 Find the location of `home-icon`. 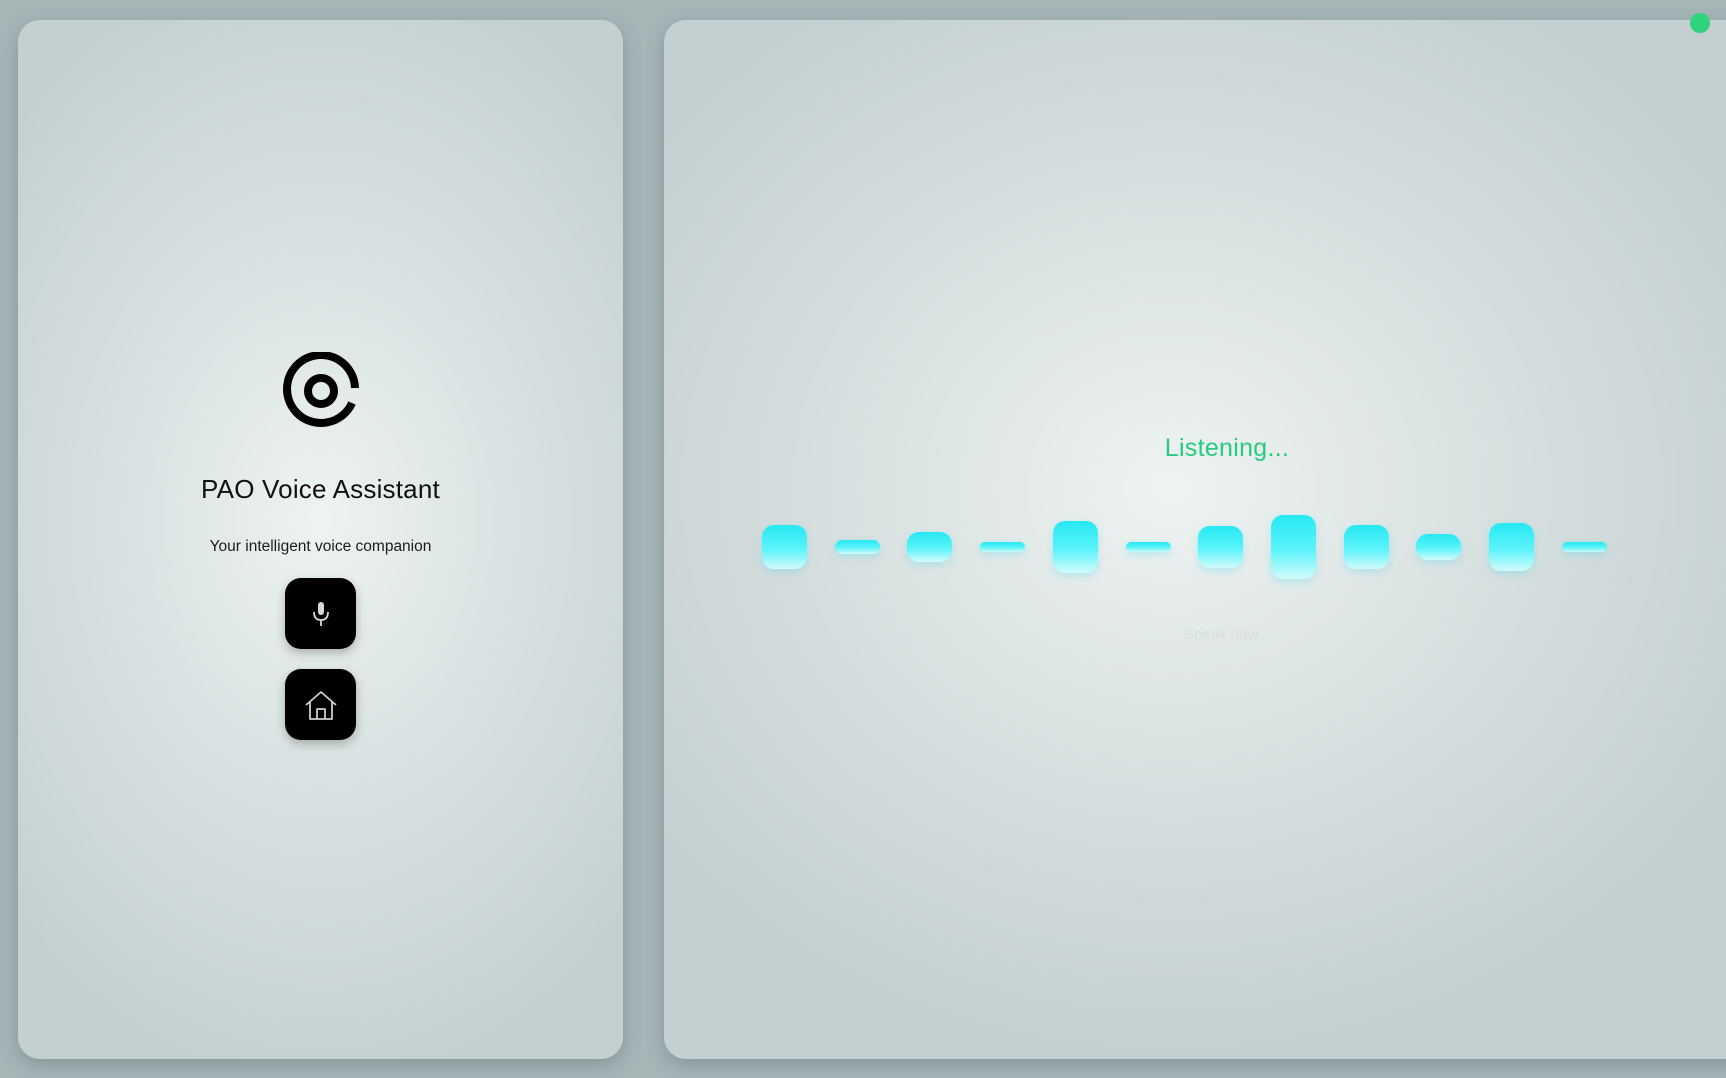

home-icon is located at coordinates (320, 705).